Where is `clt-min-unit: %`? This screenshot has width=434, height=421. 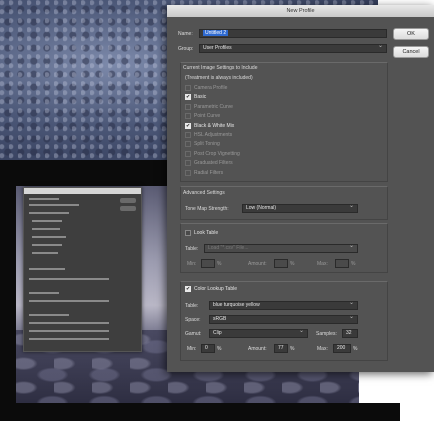 clt-min-unit: % is located at coordinates (219, 349).